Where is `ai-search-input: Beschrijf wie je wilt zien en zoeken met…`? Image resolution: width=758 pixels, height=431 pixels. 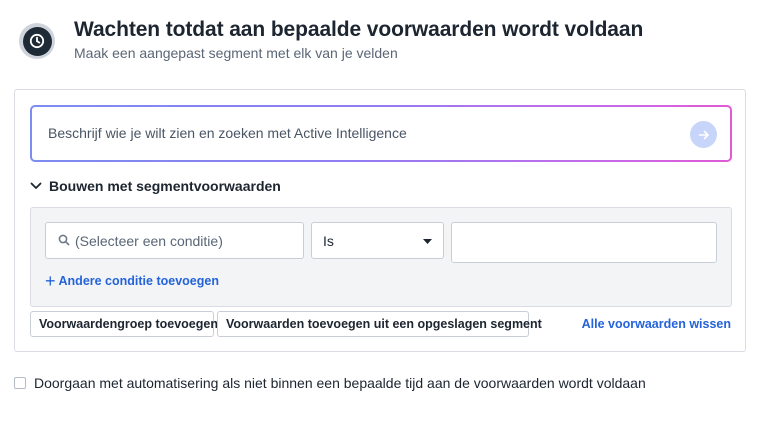 ai-search-input: Beschrijf wie je wilt zien en zoeken met… is located at coordinates (227, 133).